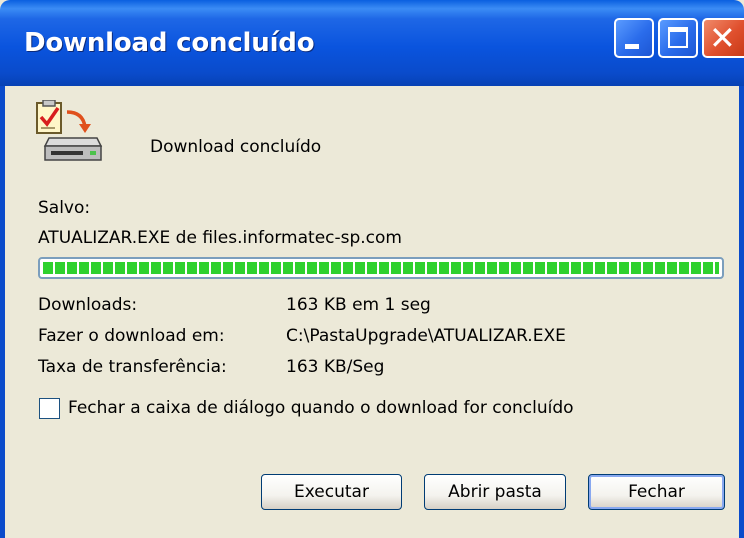  I want to click on close-icon: ✕, so click(722, 38).